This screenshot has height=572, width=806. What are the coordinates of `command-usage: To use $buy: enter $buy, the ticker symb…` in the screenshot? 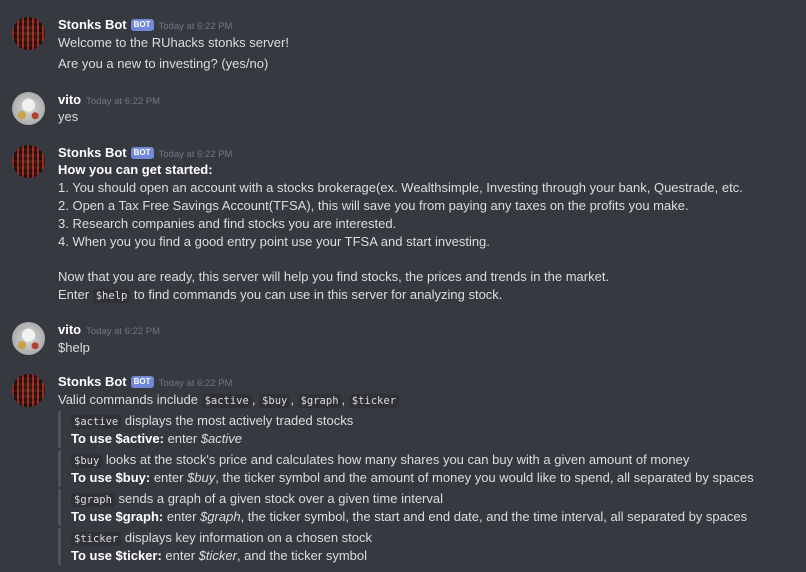 It's located at (412, 477).